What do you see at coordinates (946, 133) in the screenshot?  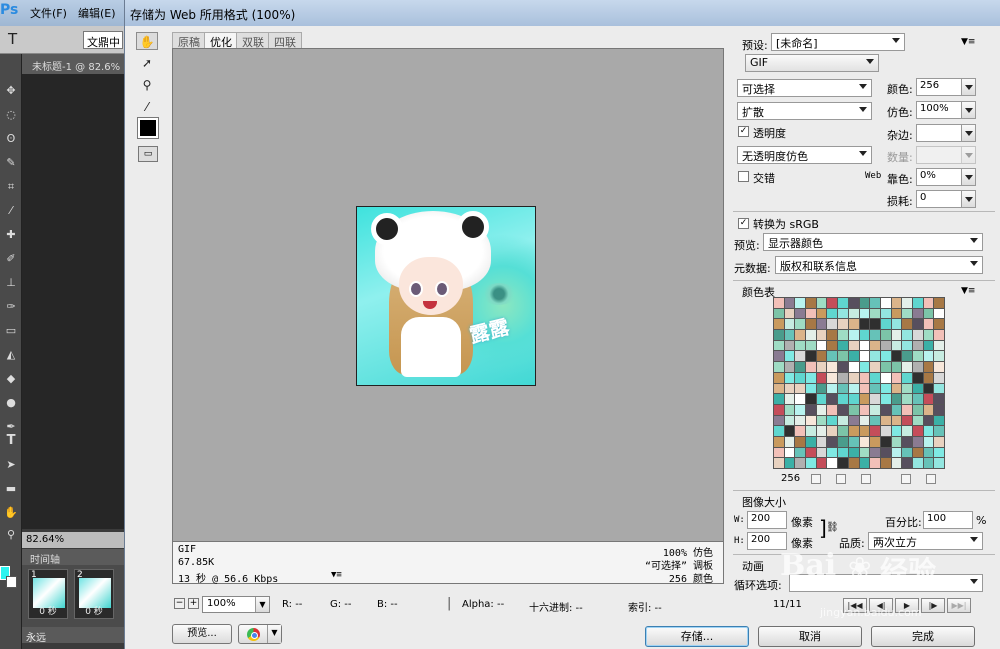 I see `matte-field` at bounding box center [946, 133].